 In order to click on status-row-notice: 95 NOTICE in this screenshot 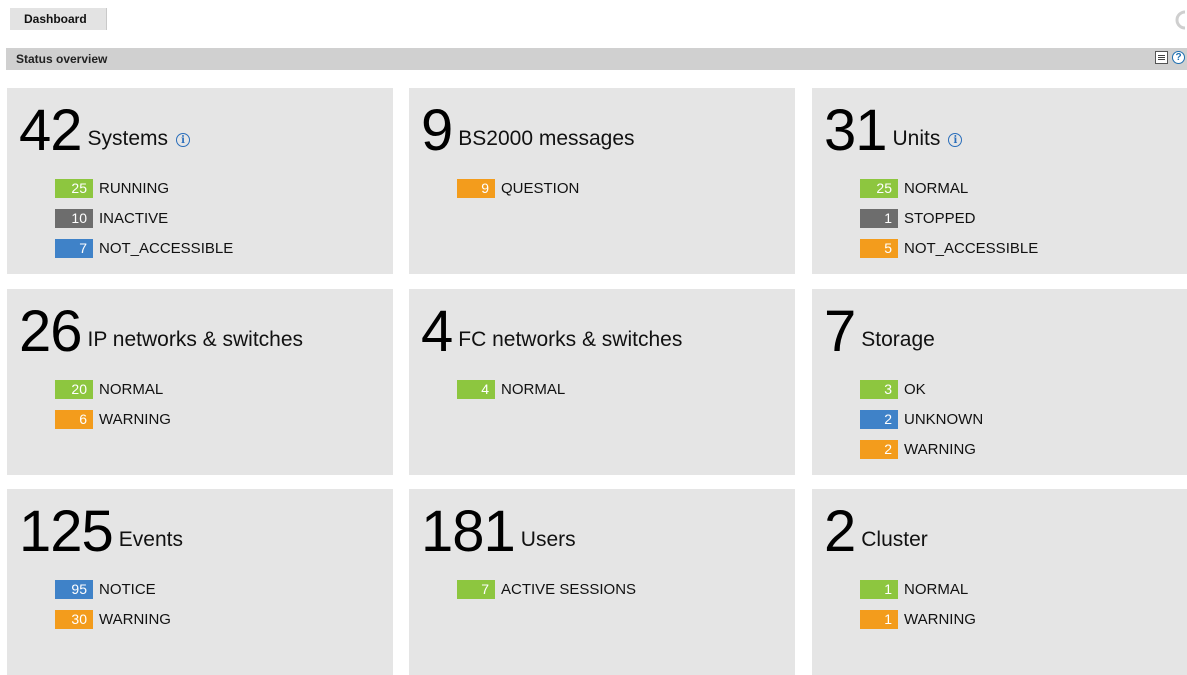, I will do `click(113, 589)`.